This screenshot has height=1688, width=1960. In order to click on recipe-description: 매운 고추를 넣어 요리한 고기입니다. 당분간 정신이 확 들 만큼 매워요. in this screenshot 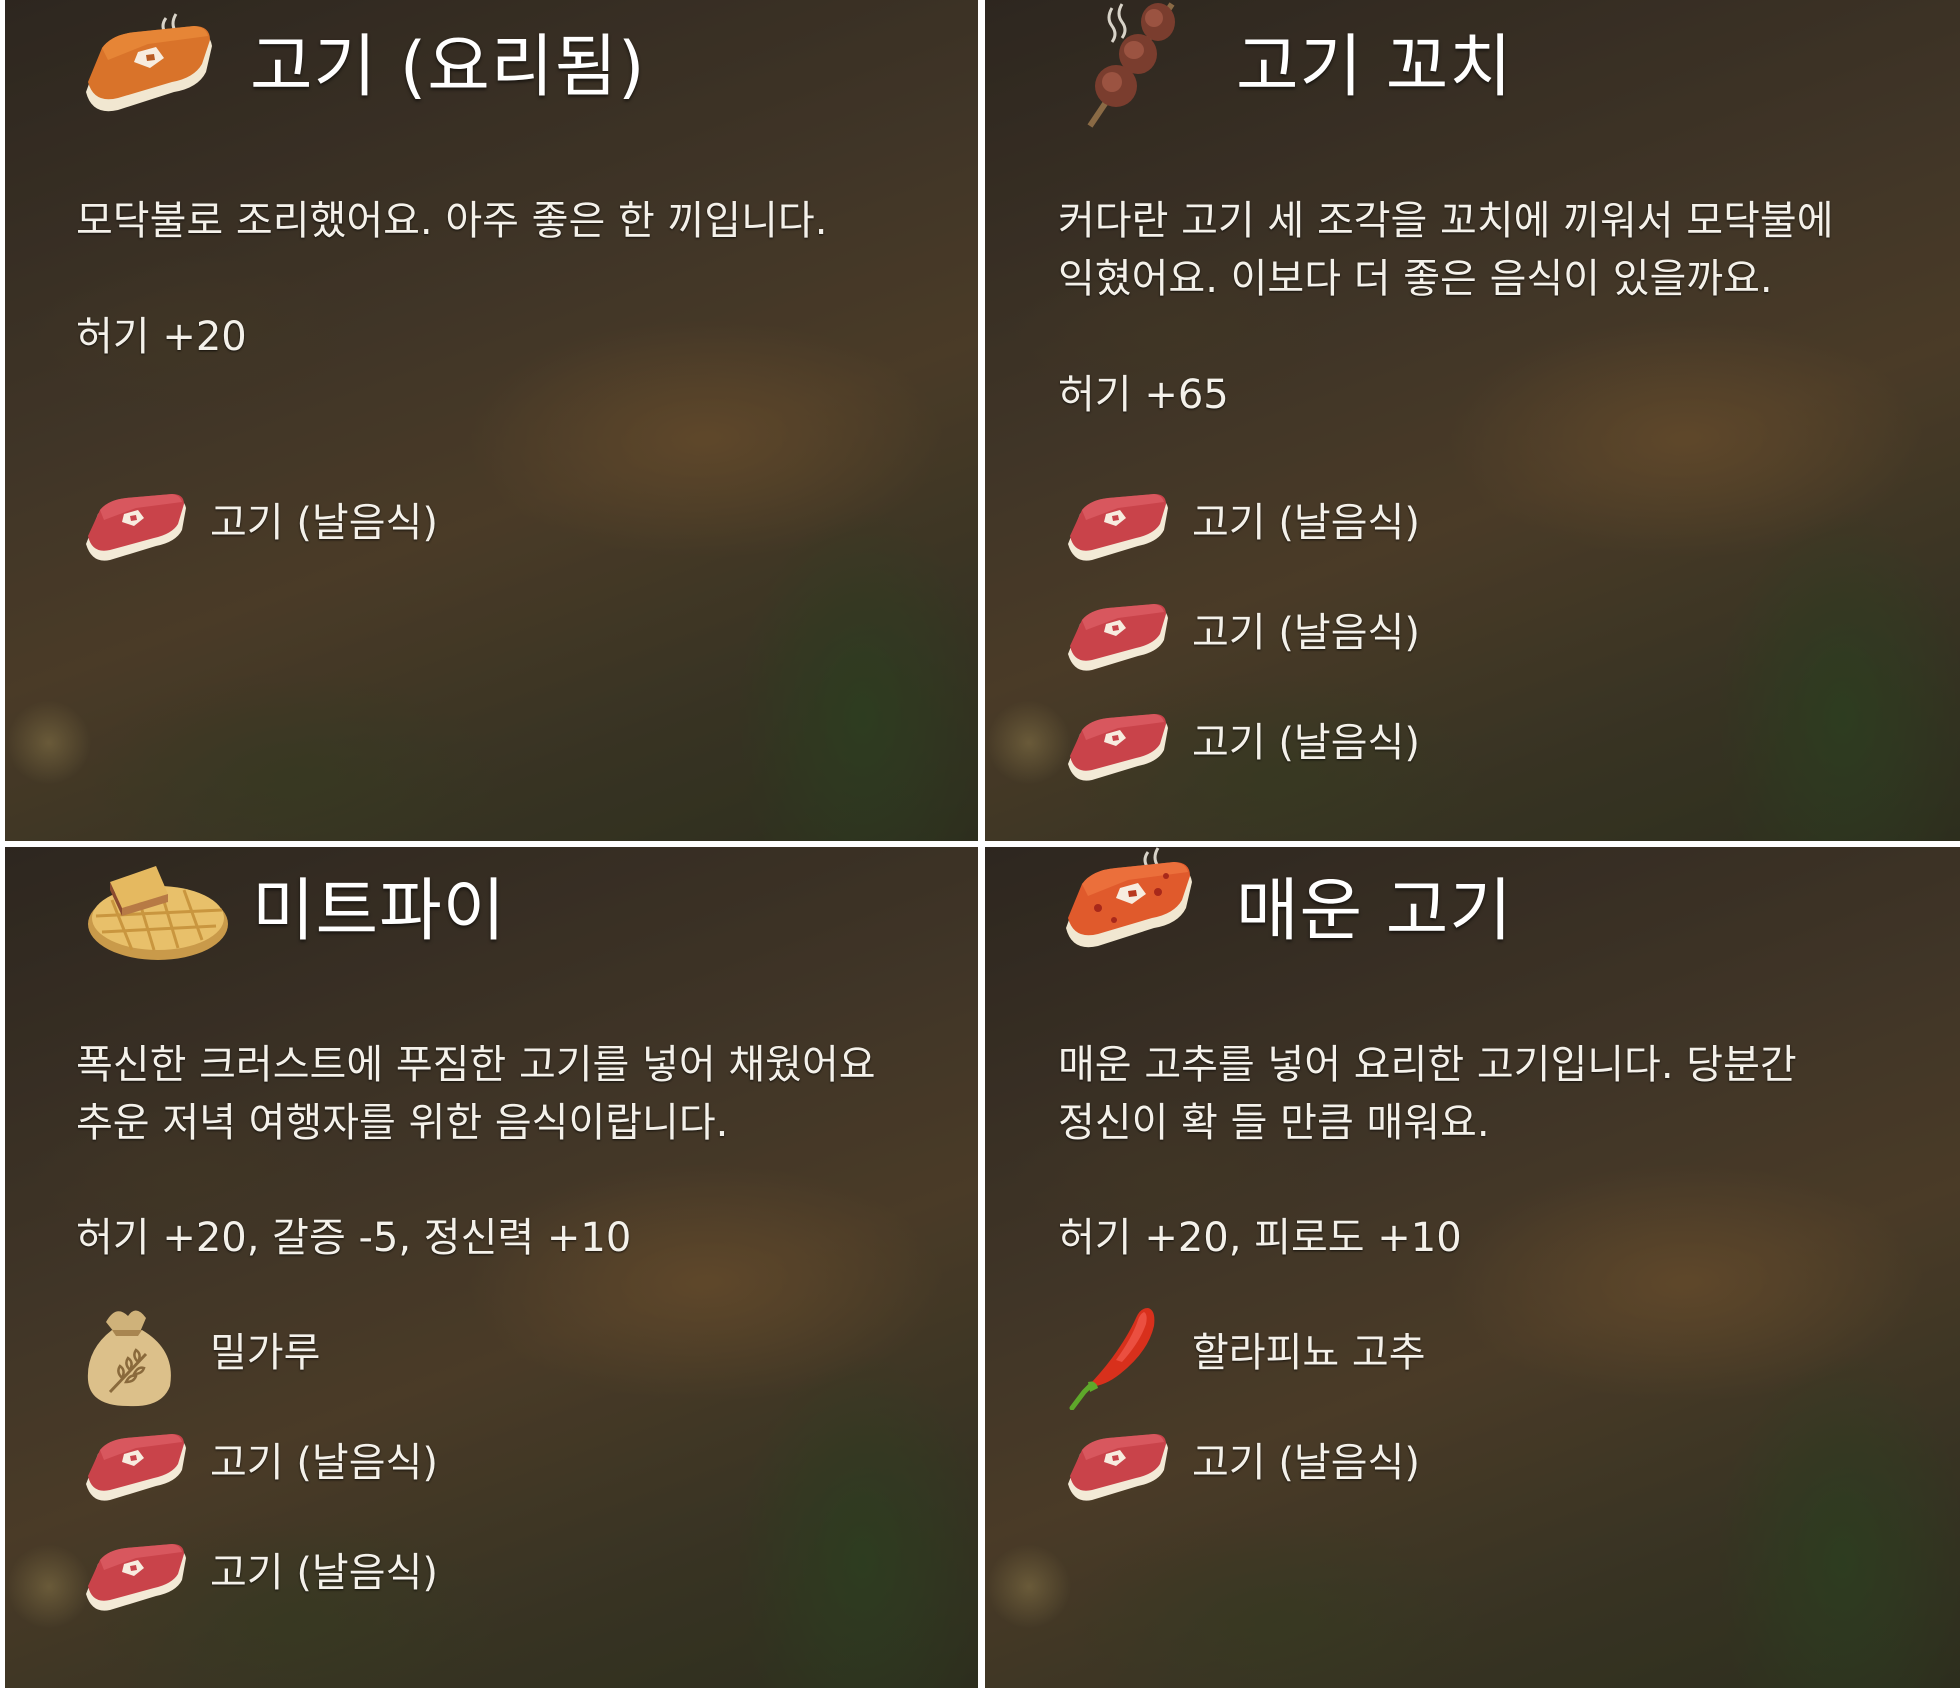, I will do `click(1427, 1094)`.